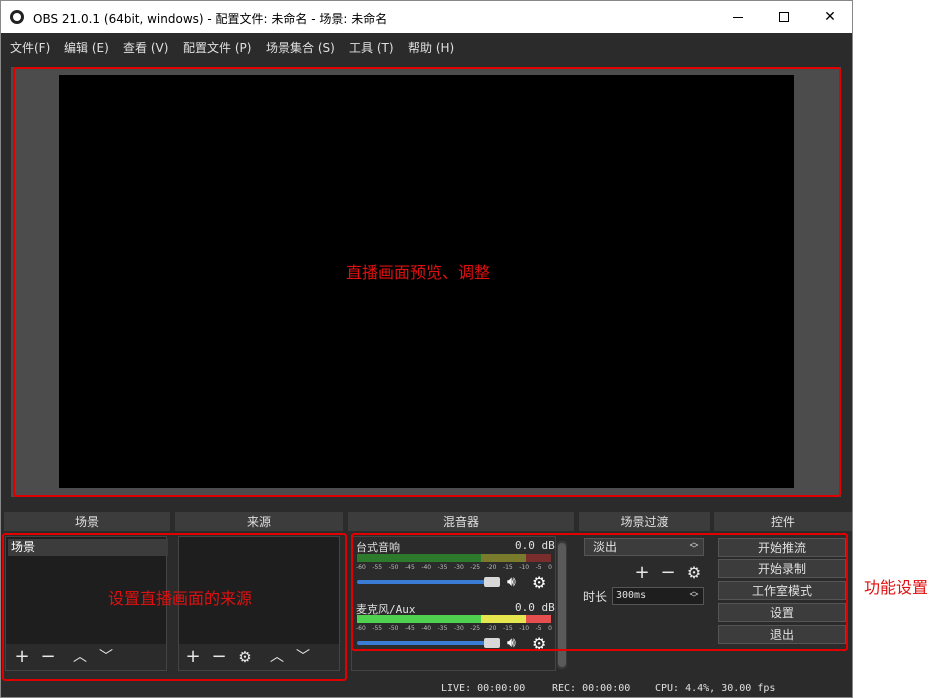 The height and width of the screenshot is (698, 942). What do you see at coordinates (483, 688) in the screenshot?
I see `status-live: LIVE: 00:00:00` at bounding box center [483, 688].